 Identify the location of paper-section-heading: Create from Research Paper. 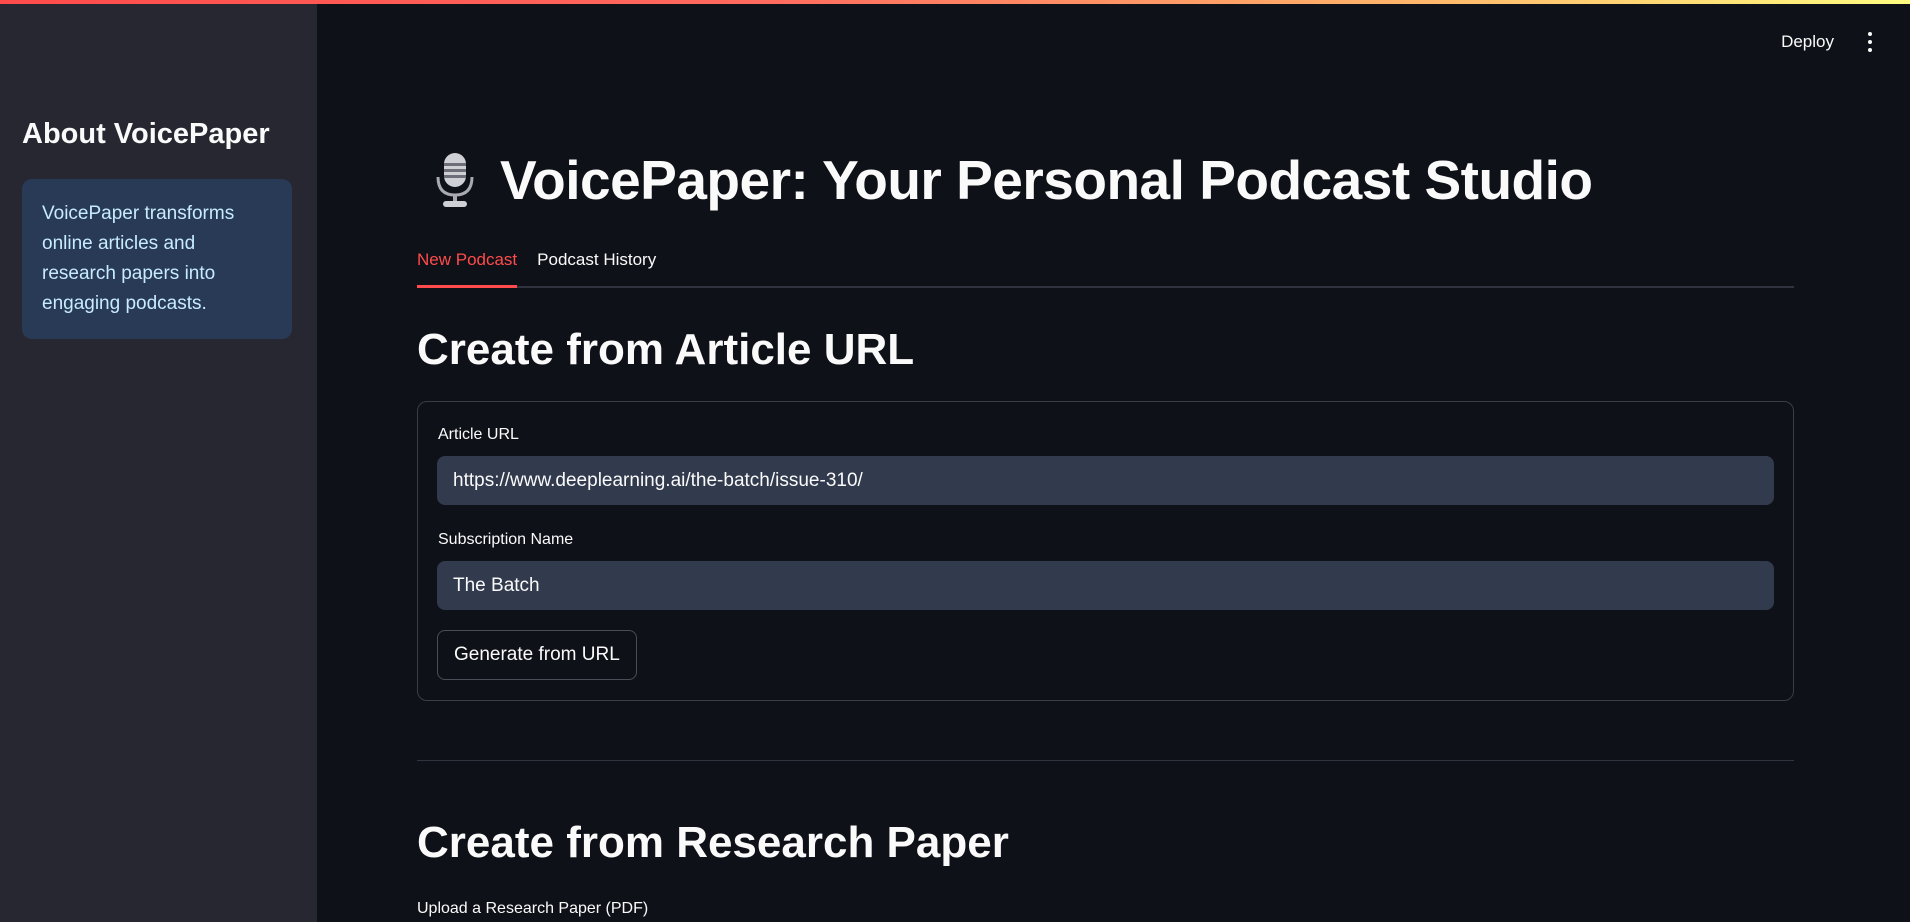
(713, 842).